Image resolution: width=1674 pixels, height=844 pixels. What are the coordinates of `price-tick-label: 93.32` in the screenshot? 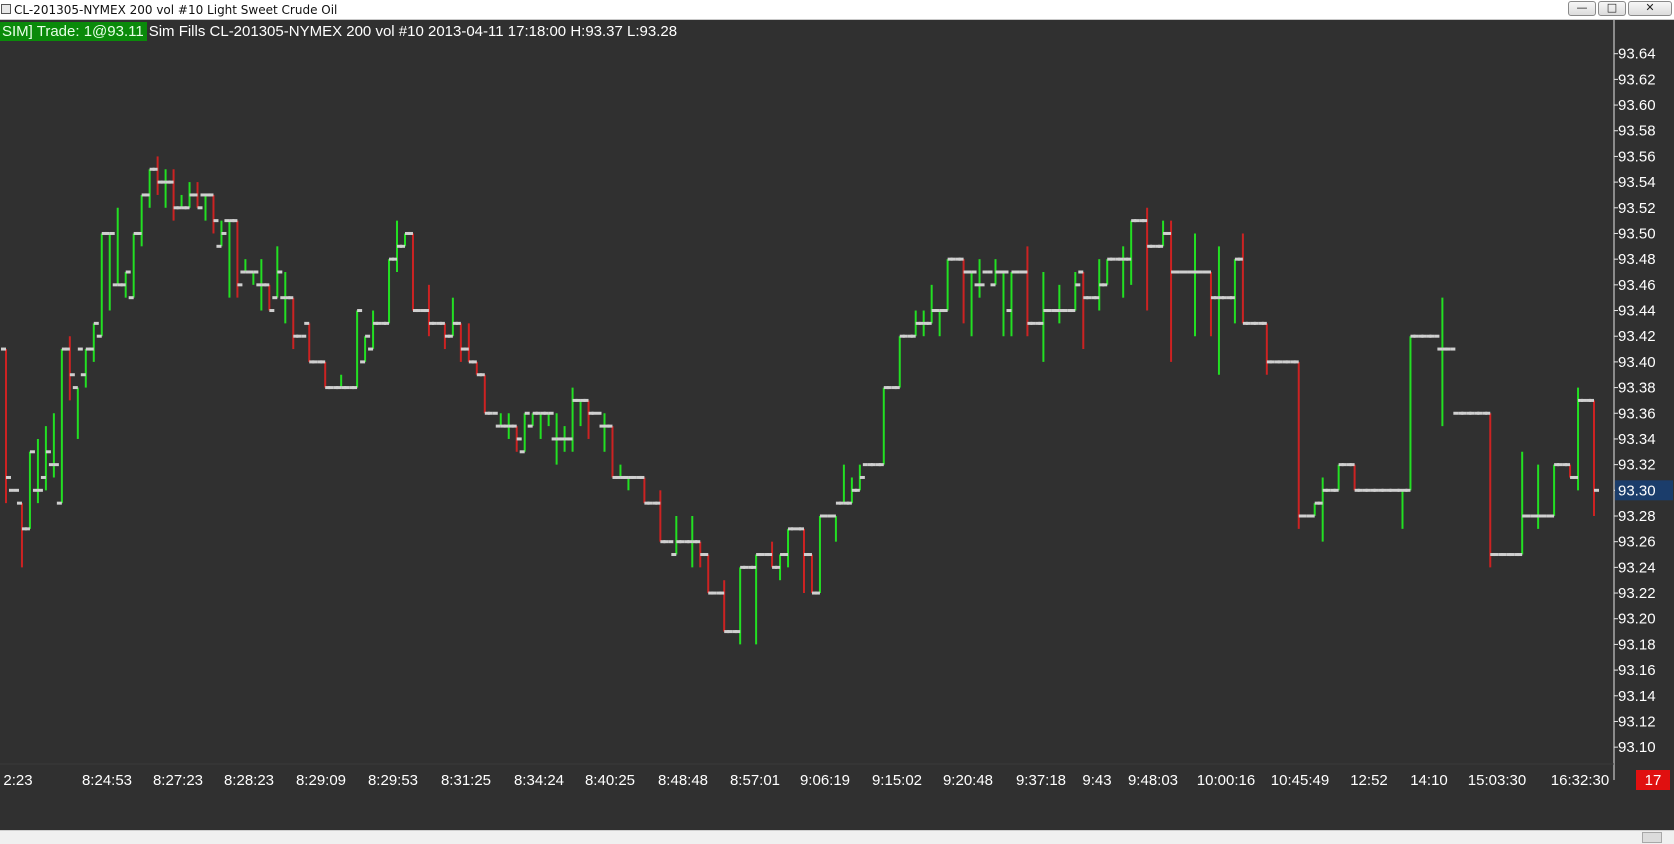 It's located at (1637, 465).